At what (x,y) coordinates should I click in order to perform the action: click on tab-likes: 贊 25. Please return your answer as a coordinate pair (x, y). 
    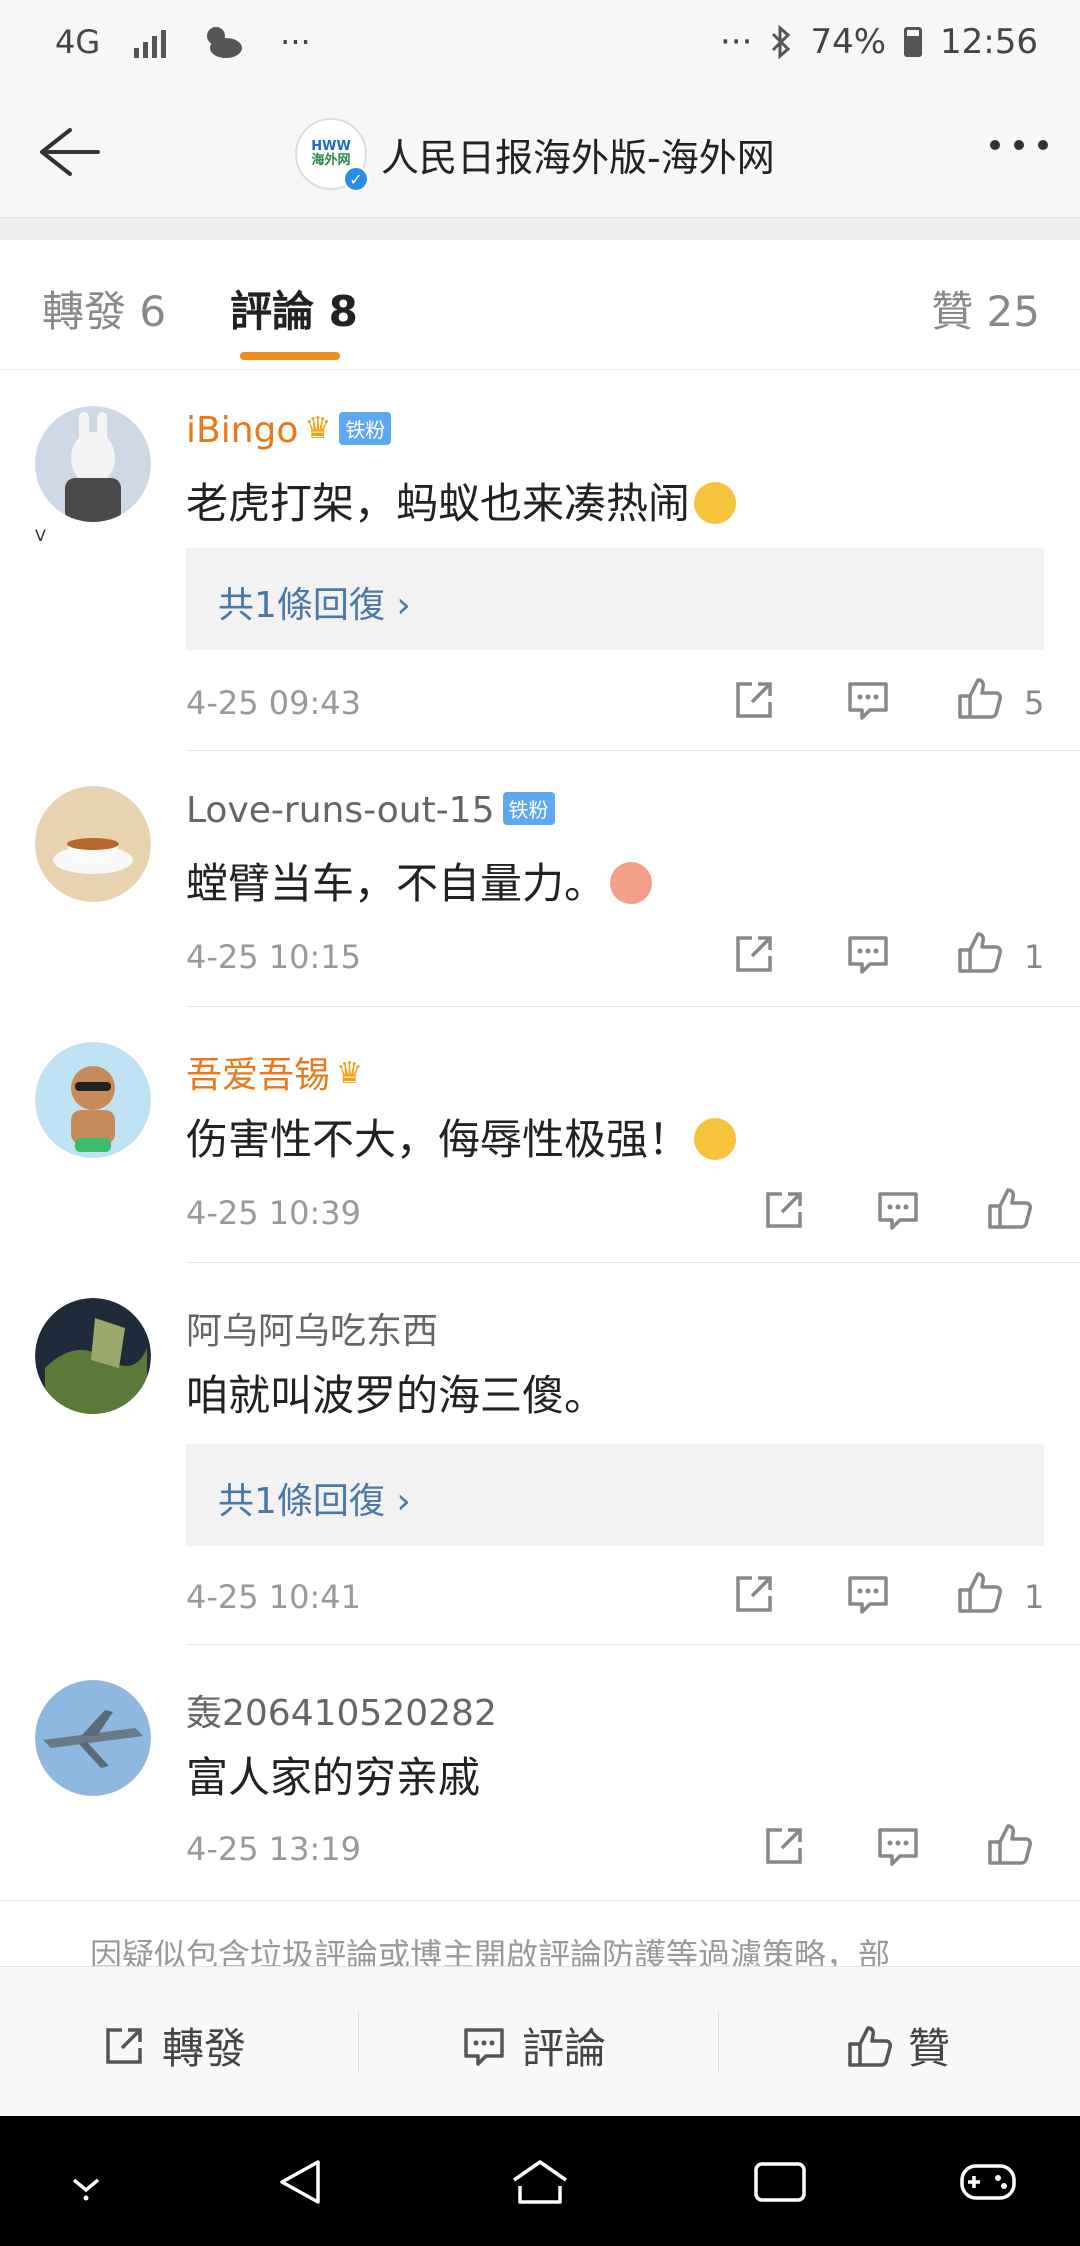
    Looking at the image, I should click on (985, 308).